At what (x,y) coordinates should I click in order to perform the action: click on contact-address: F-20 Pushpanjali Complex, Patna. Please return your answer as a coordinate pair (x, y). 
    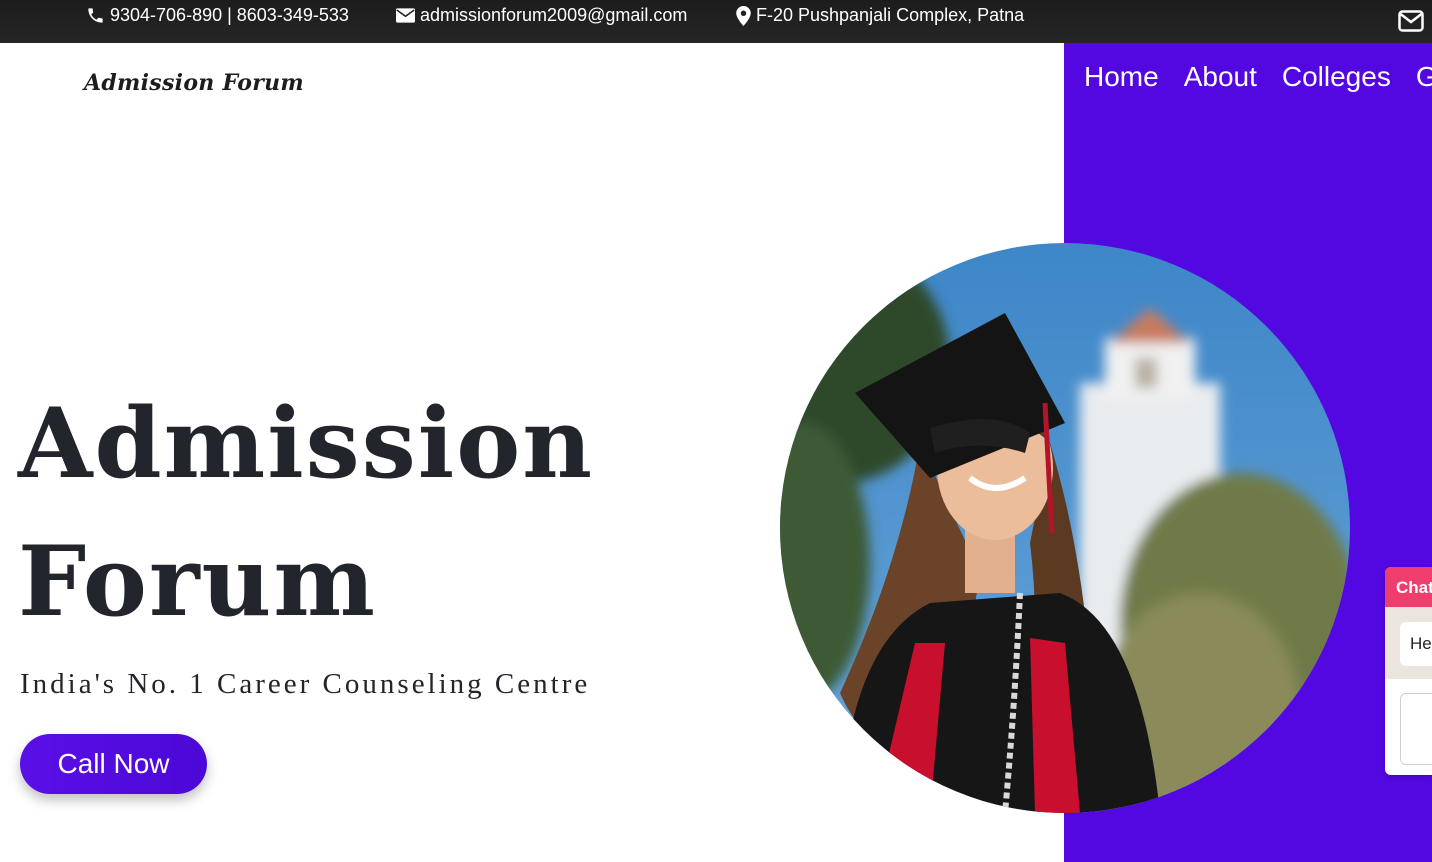
    Looking at the image, I should click on (880, 15).